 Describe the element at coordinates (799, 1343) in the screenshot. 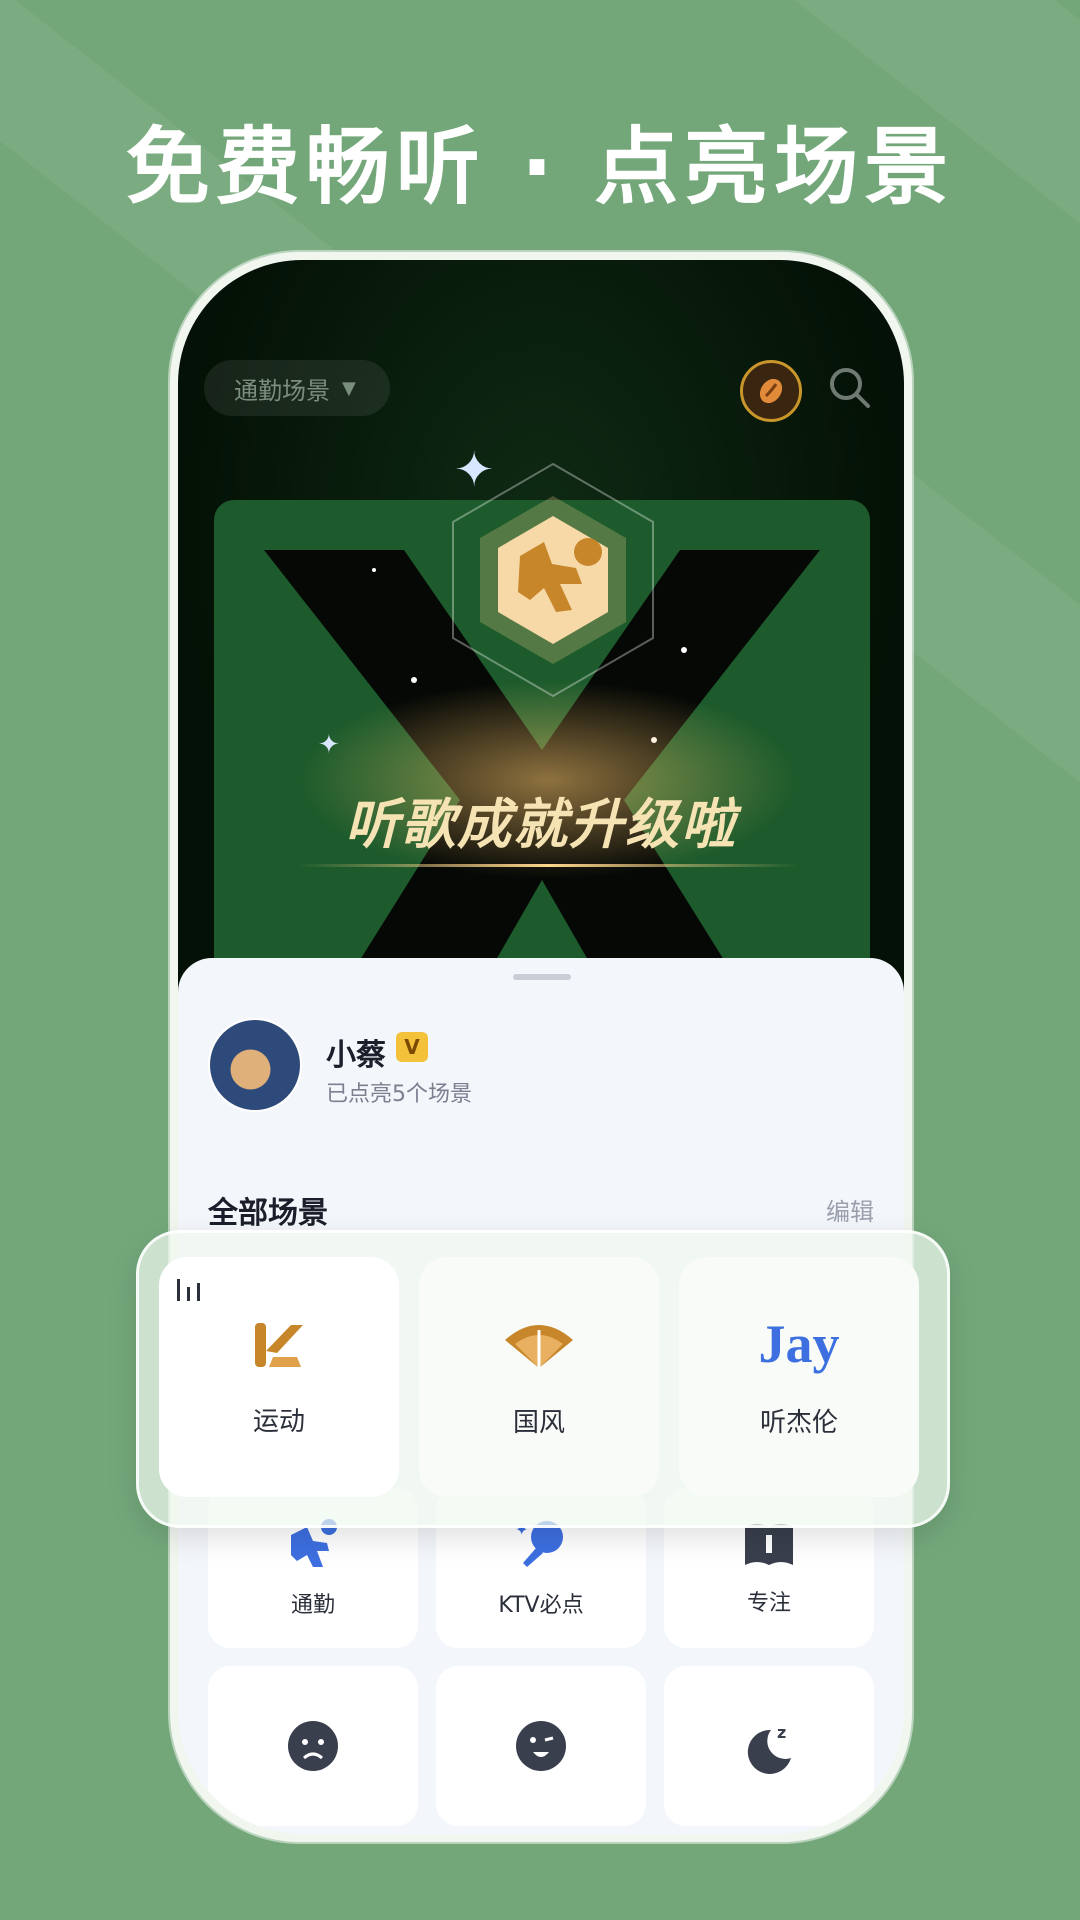

I see `jay-logo-icon: Jay` at that location.